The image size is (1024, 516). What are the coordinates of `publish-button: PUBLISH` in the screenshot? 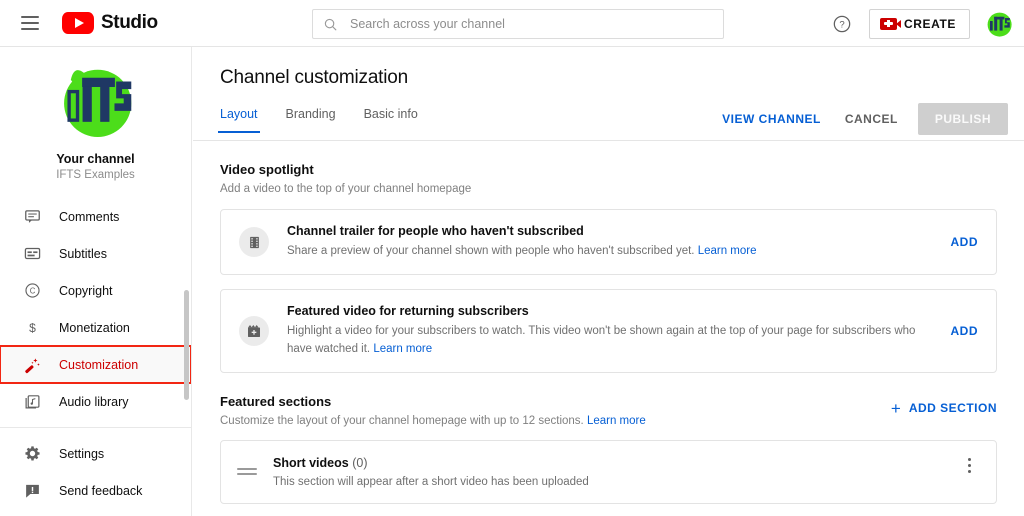 It's located at (962, 119).